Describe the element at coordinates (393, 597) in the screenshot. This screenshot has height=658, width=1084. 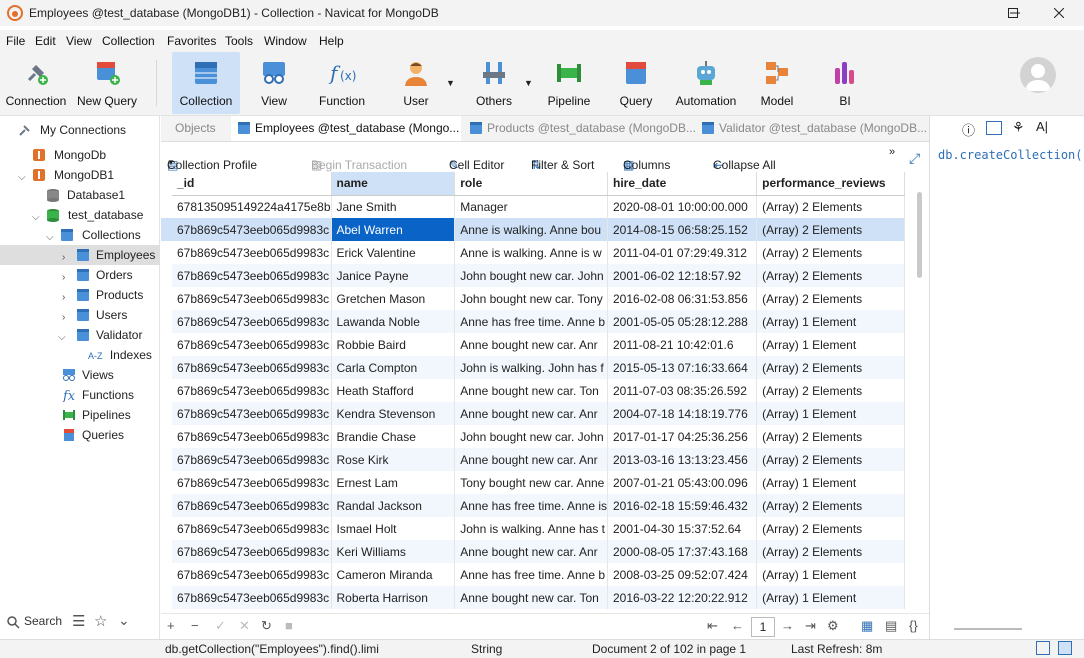
I see `table-cell-name: Roberta Harrison` at that location.